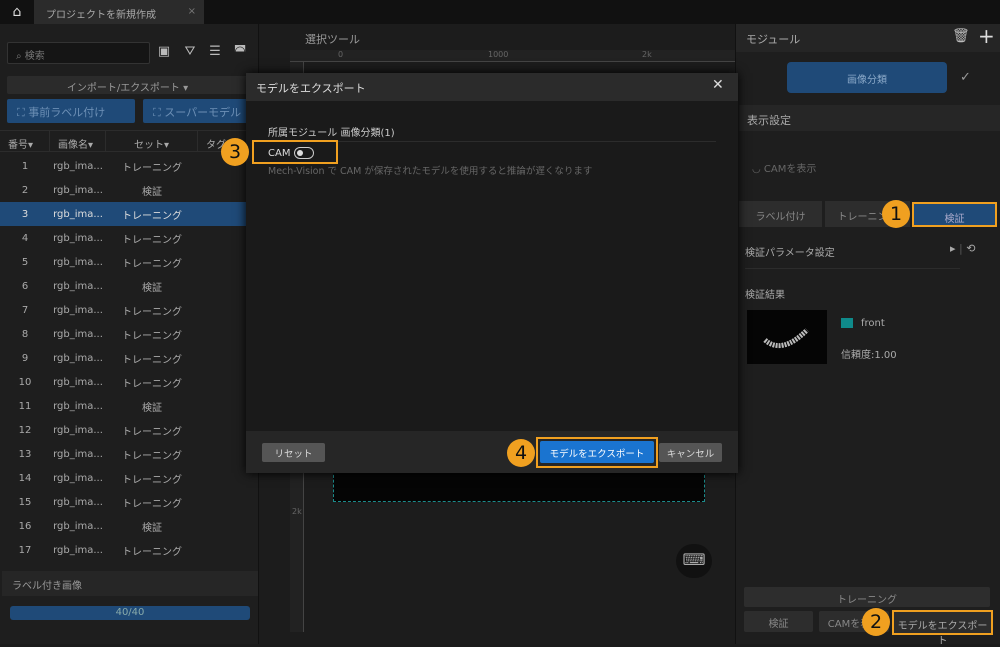 The height and width of the screenshot is (647, 1000). What do you see at coordinates (129, 406) in the screenshot?
I see `table-row: 11 rgb_ima... 検証` at bounding box center [129, 406].